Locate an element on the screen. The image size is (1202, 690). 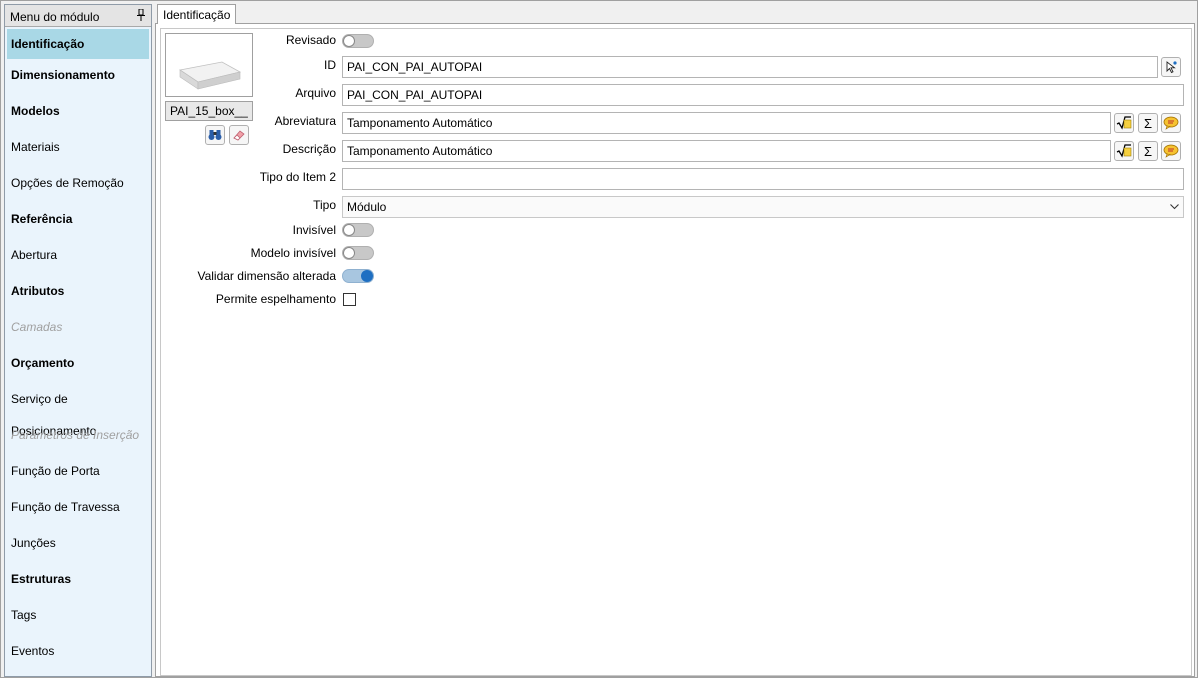
tipo-select-value: Módulo is located at coordinates (367, 207).